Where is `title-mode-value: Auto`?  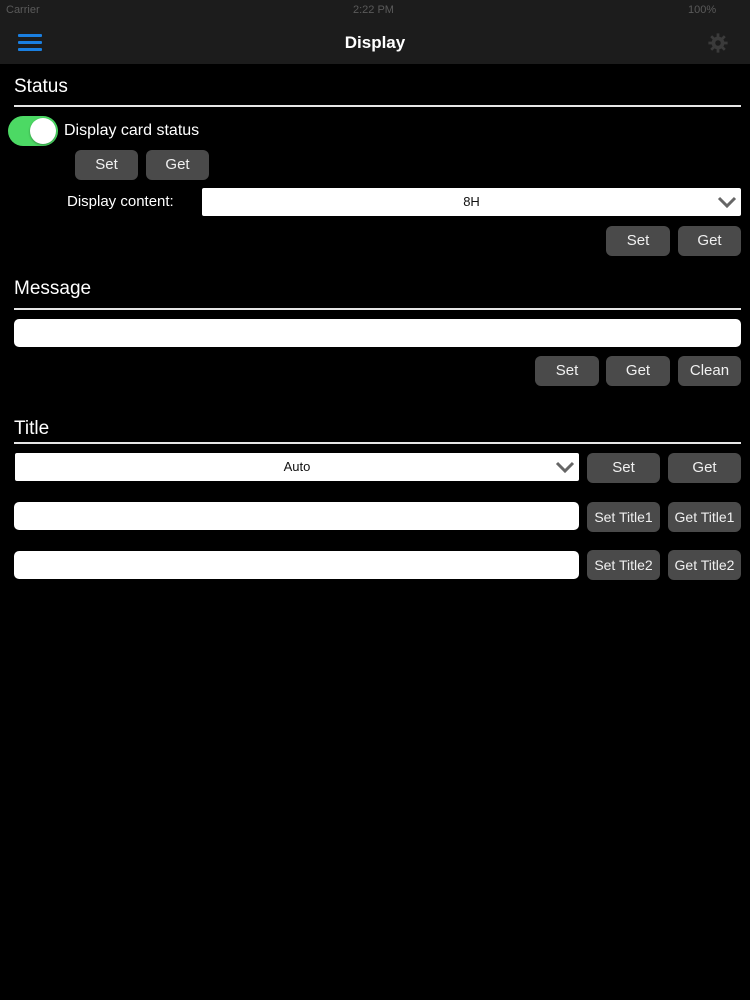
title-mode-value: Auto is located at coordinates (297, 466).